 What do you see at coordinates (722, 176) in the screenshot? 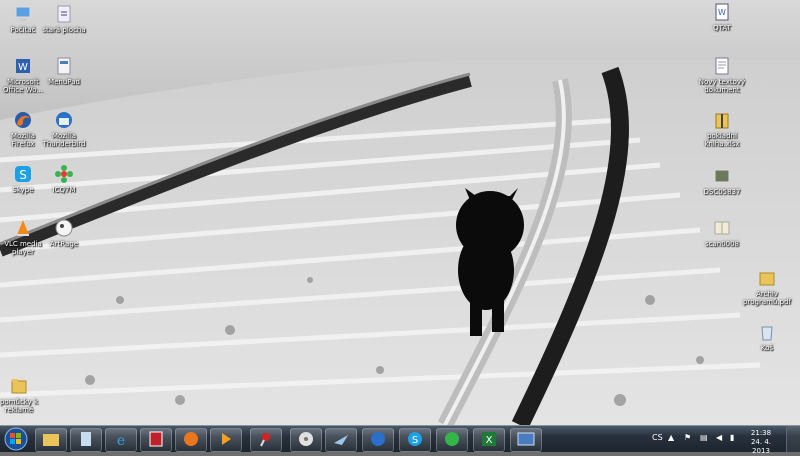
I see `photo-icon` at bounding box center [722, 176].